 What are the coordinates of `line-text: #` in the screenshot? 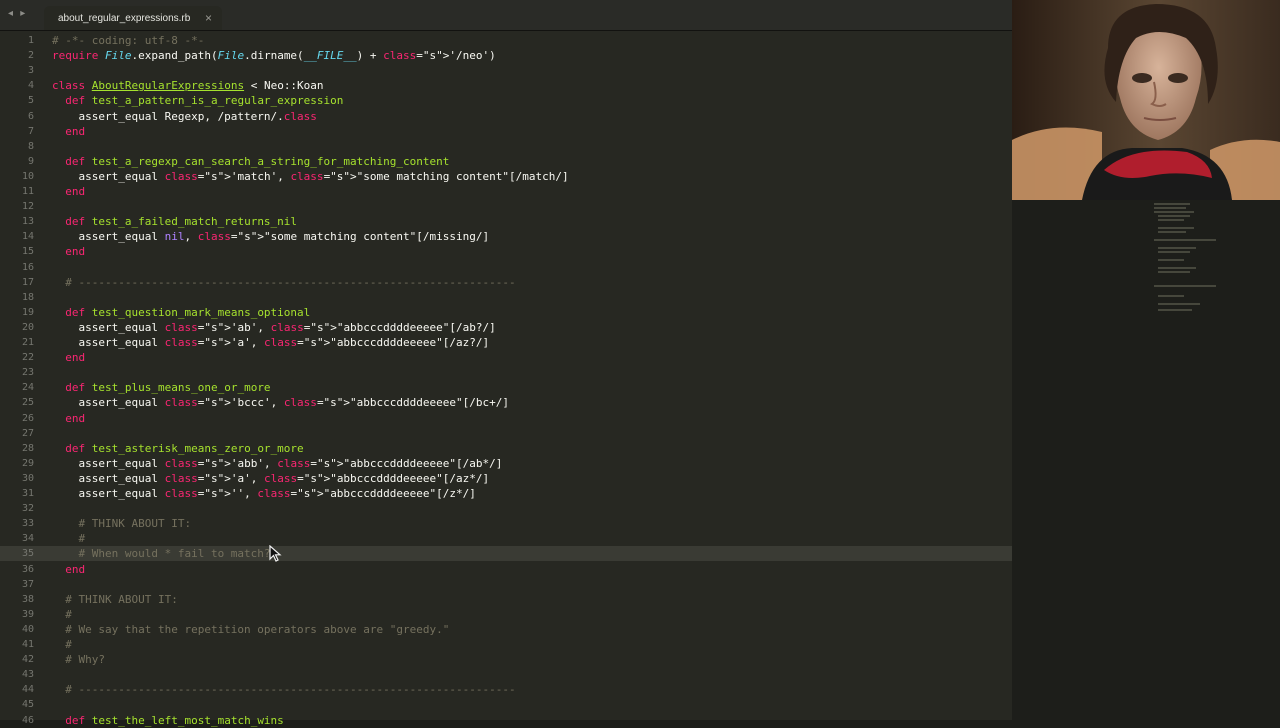 It's located at (69, 539).